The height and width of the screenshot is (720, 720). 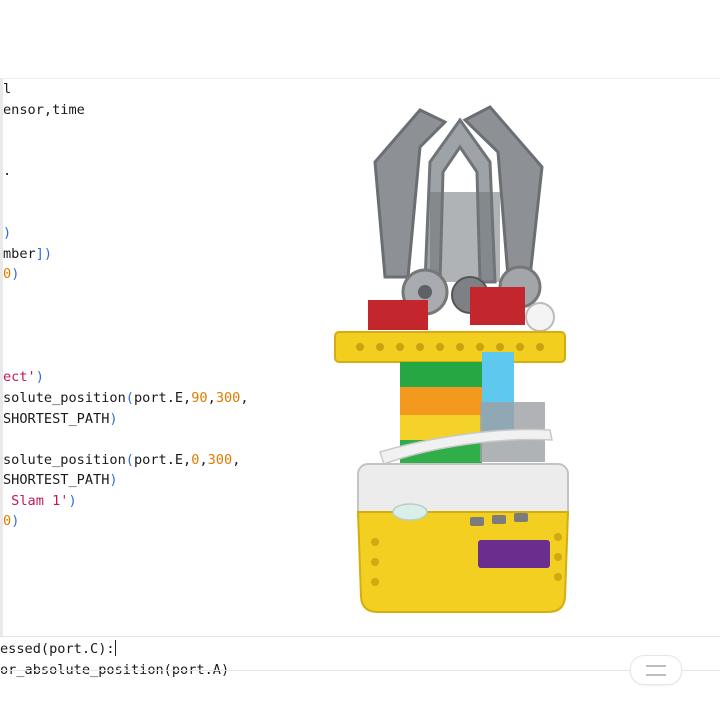 What do you see at coordinates (44, 253) in the screenshot?
I see `code-token: ])` at bounding box center [44, 253].